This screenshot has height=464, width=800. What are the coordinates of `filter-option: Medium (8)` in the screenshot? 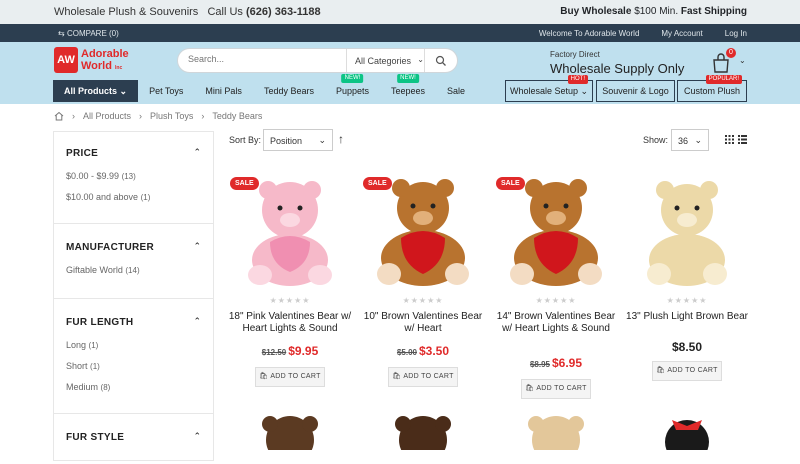 It's located at (88, 387).